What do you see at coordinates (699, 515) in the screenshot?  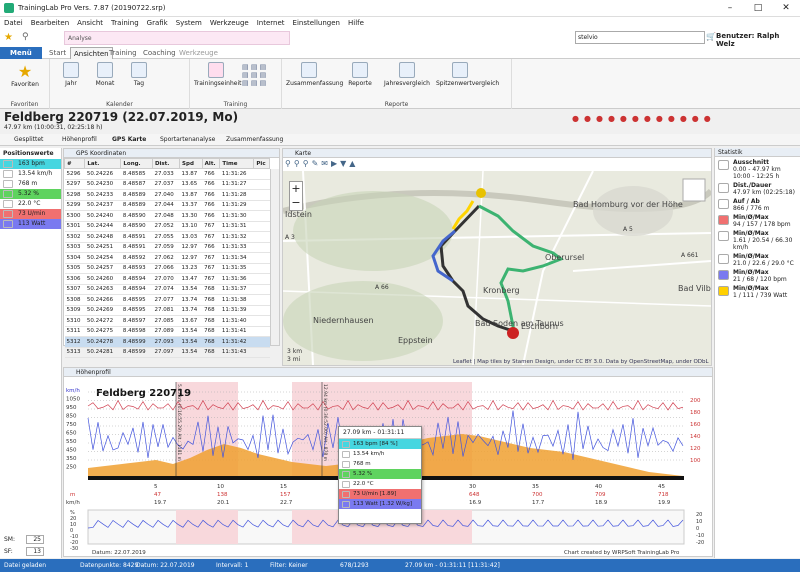 I see `lower-y2-label: 20` at bounding box center [699, 515].